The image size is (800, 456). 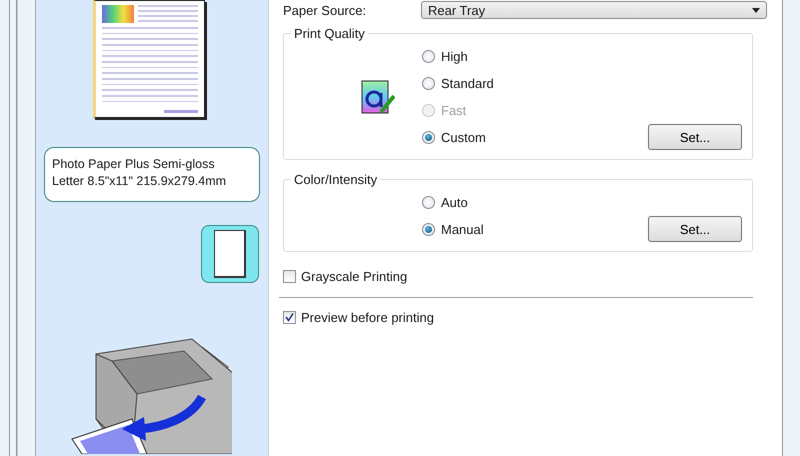 I want to click on radio-option: High, so click(x=535, y=56).